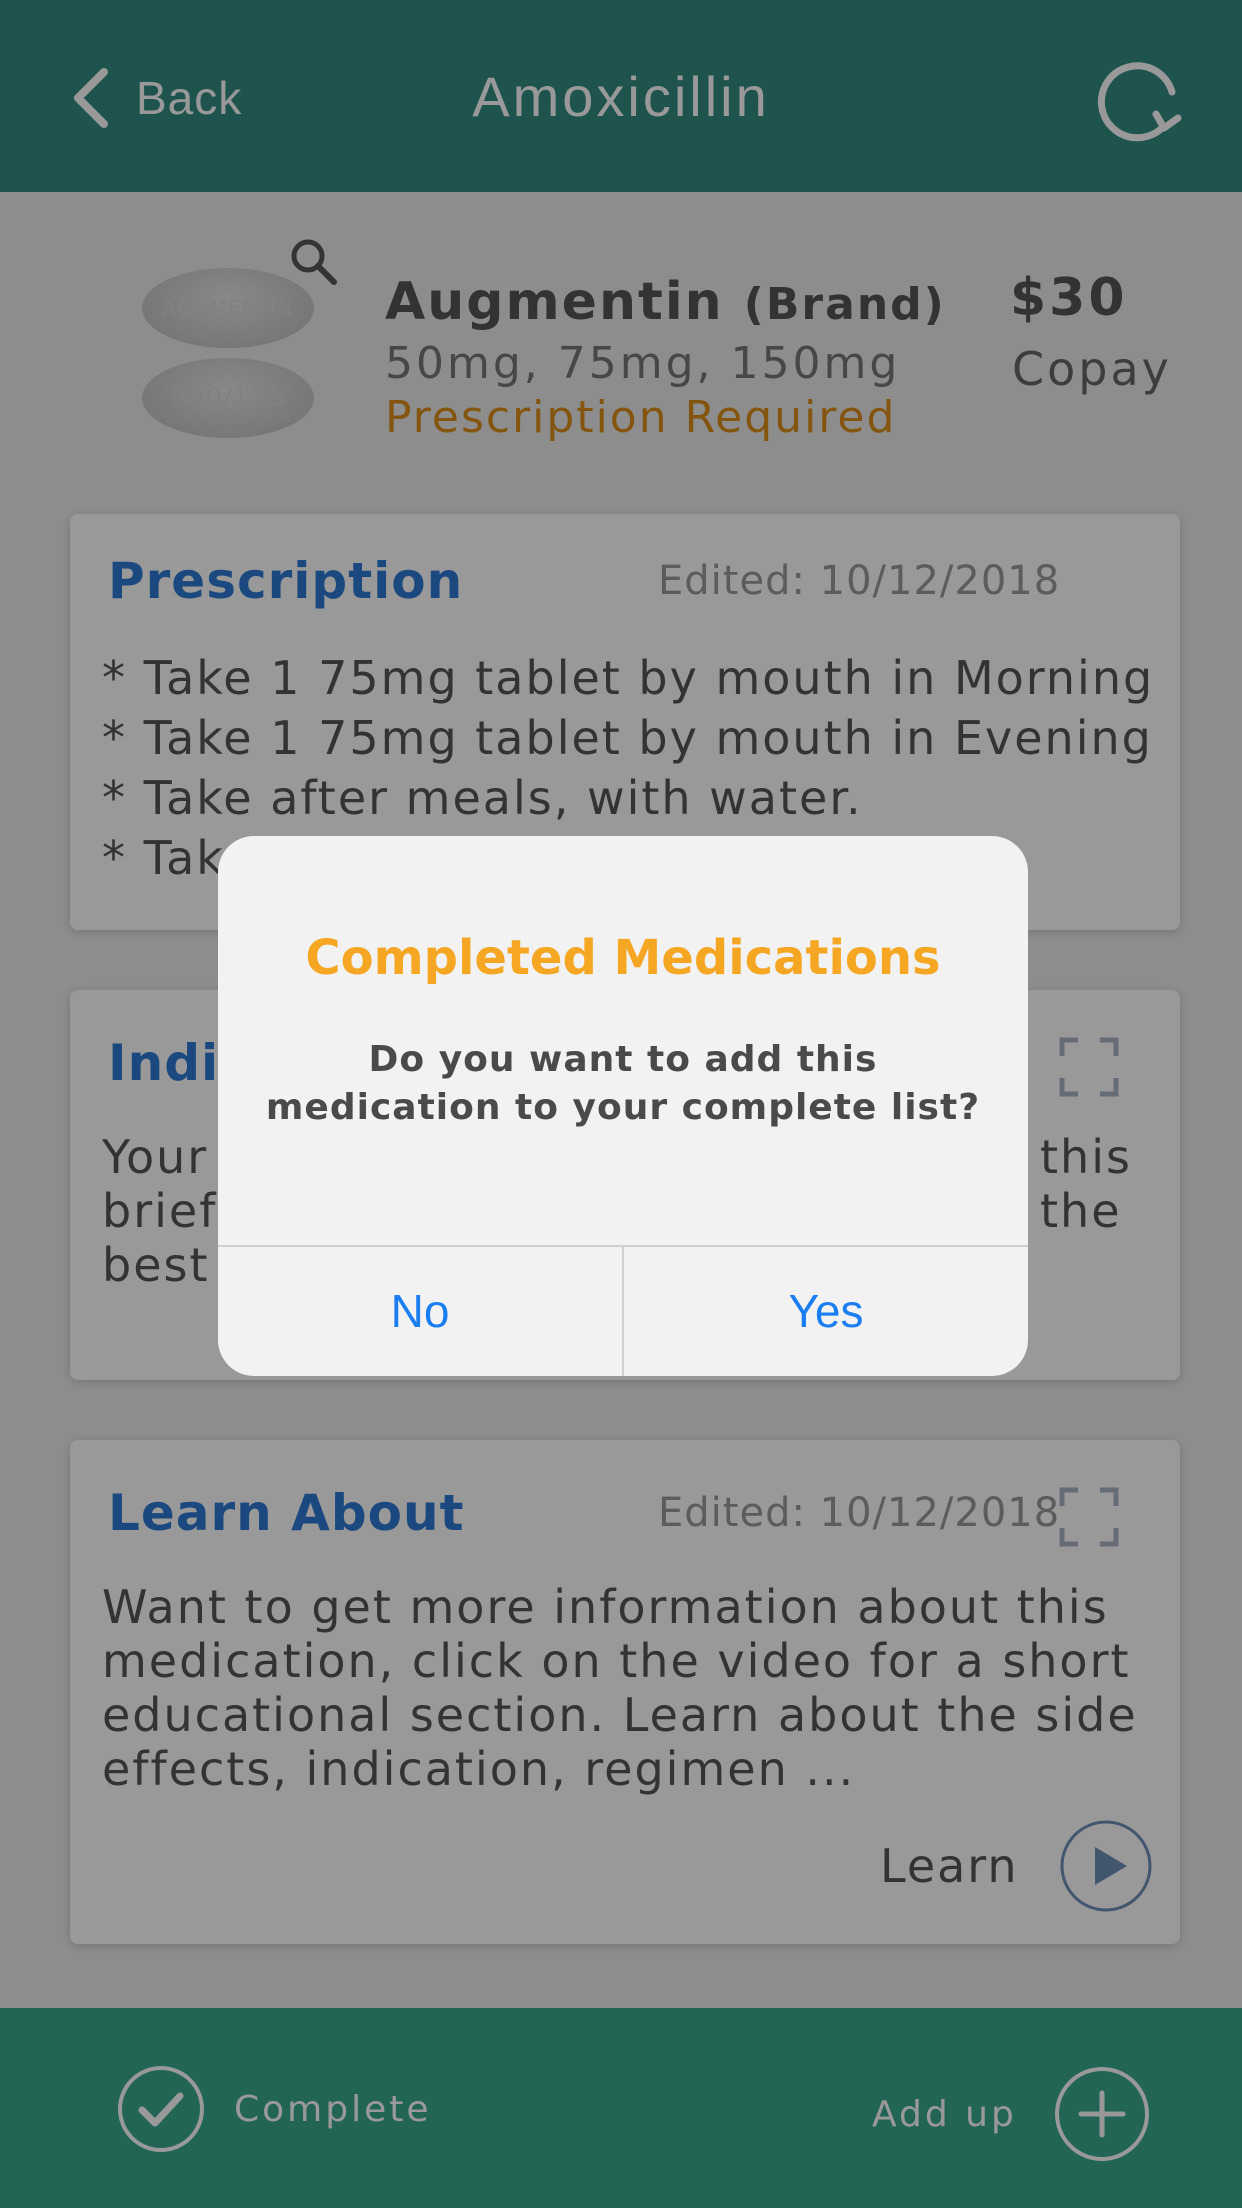  What do you see at coordinates (826, 1311) in the screenshot?
I see `yes-button: Yes` at bounding box center [826, 1311].